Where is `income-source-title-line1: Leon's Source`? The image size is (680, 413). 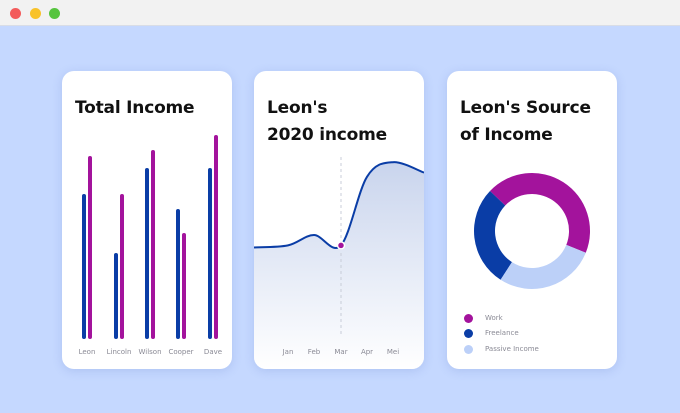 income-source-title-line1: Leon's Source is located at coordinates (525, 108).